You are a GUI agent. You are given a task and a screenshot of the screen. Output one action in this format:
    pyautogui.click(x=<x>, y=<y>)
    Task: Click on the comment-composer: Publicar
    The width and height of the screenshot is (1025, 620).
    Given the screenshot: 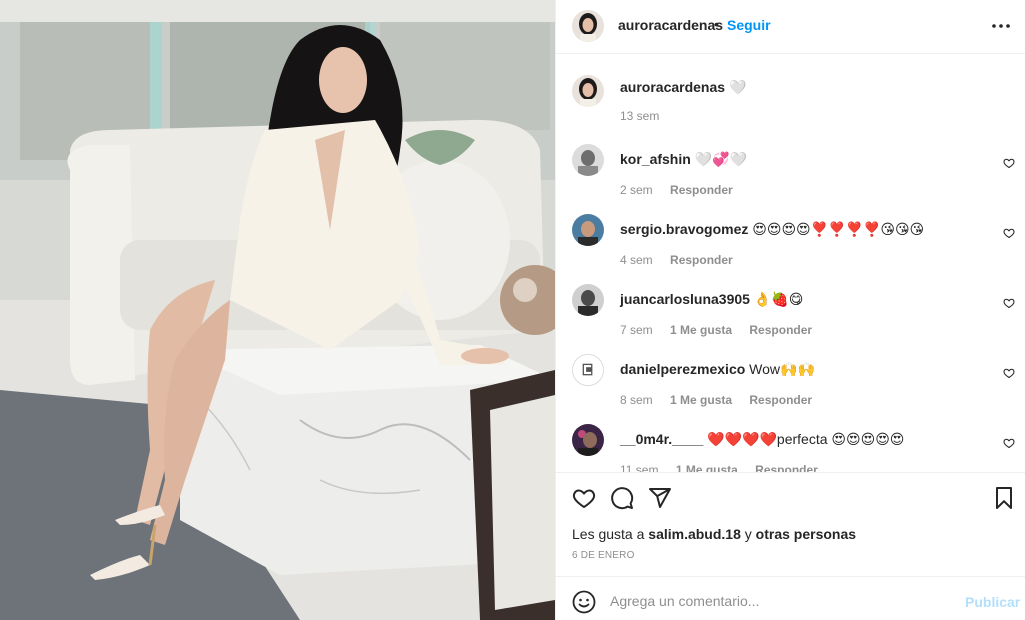 What is the action you would take?
    pyautogui.click(x=790, y=598)
    